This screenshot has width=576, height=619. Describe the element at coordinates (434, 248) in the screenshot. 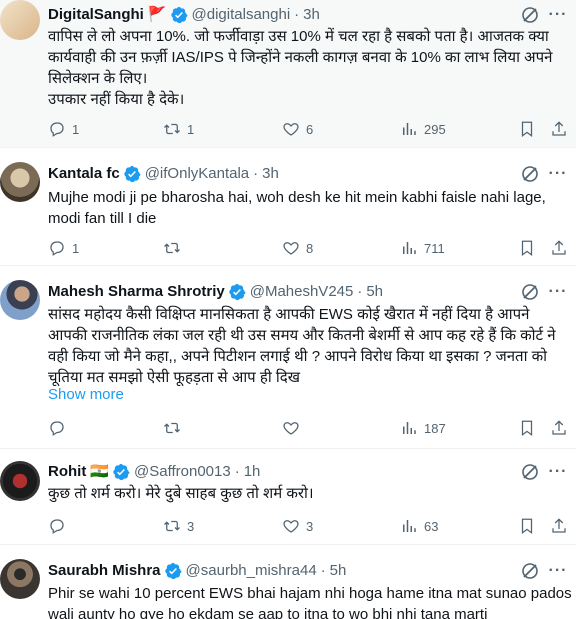

I see `views-count: 711` at that location.